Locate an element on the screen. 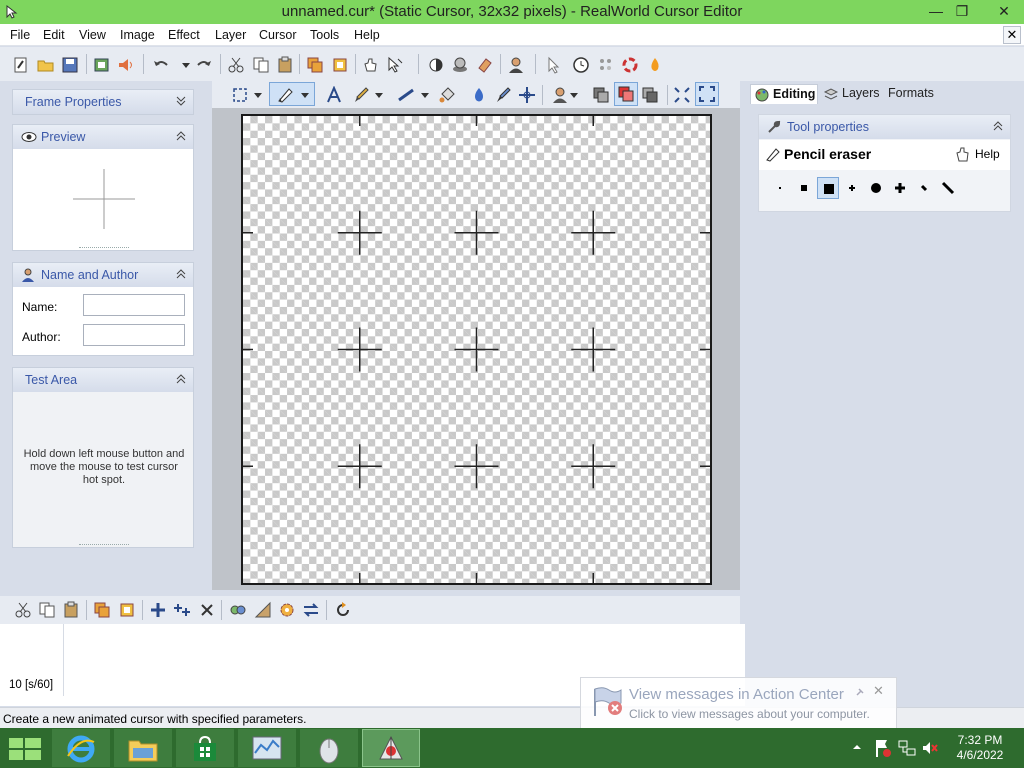 This screenshot has width=1024, height=768. menu-view: View is located at coordinates (92, 35).